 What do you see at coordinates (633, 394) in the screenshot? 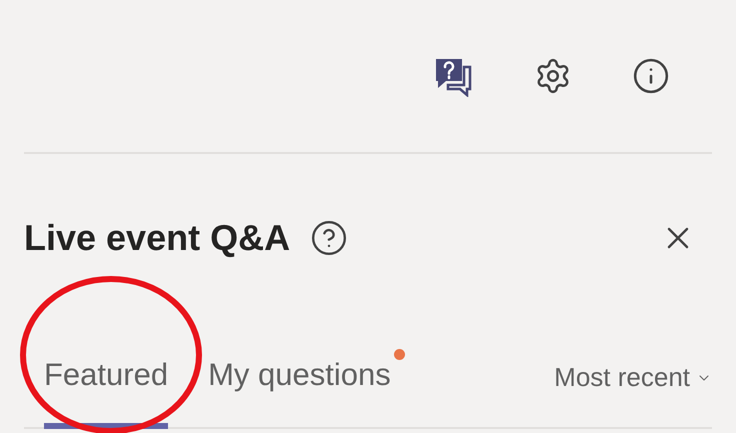
I see `sort-dropdown: Most recent` at bounding box center [633, 394].